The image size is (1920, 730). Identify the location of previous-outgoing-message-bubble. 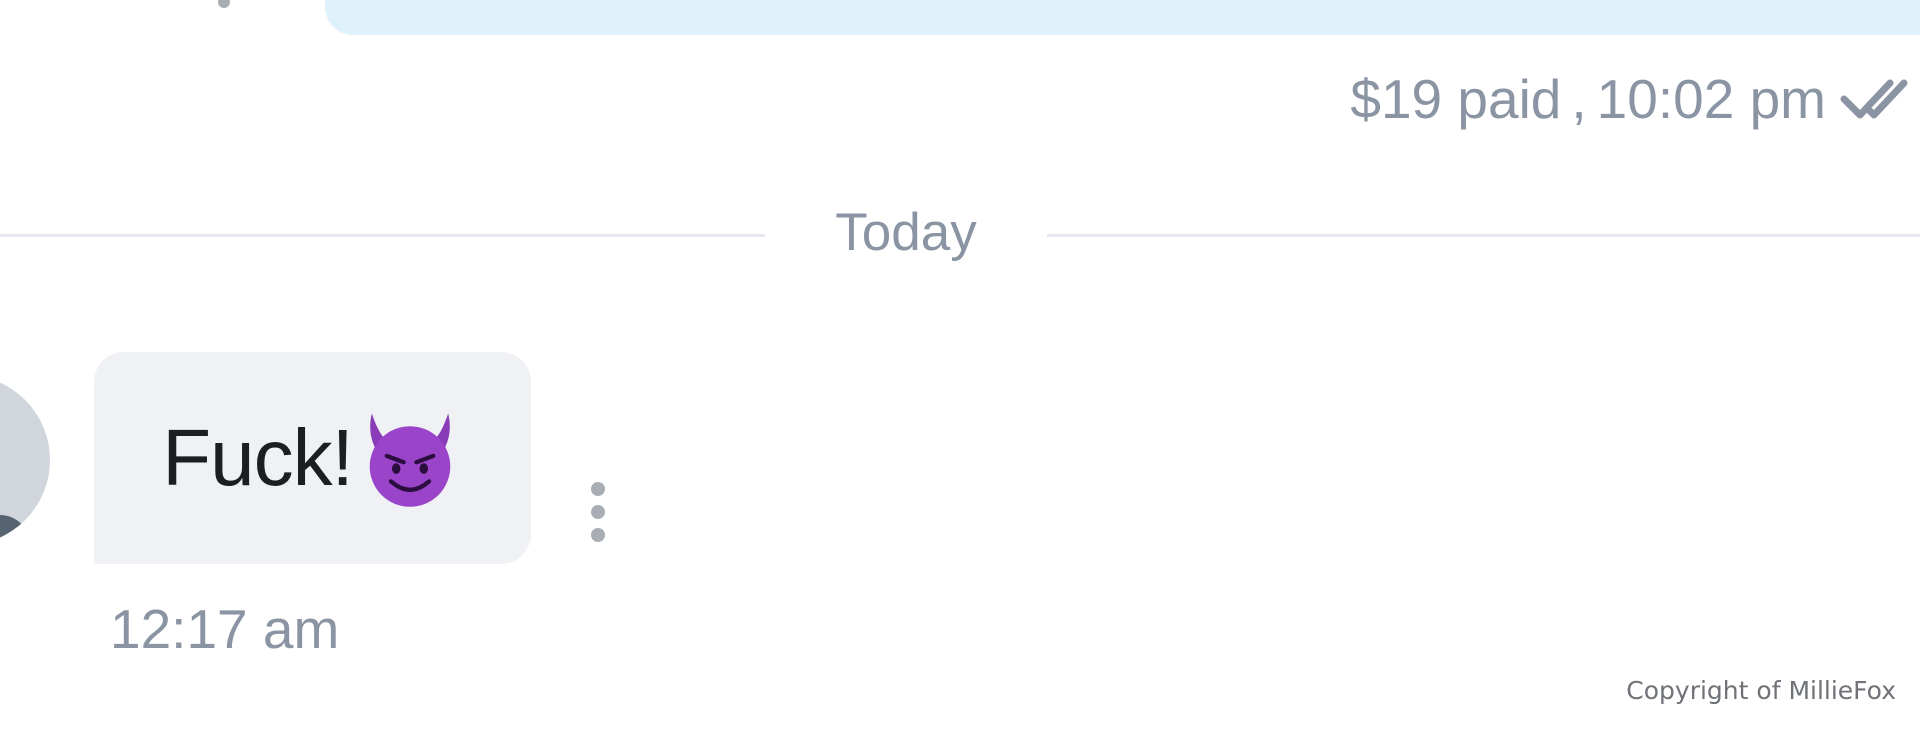
(1122, 17).